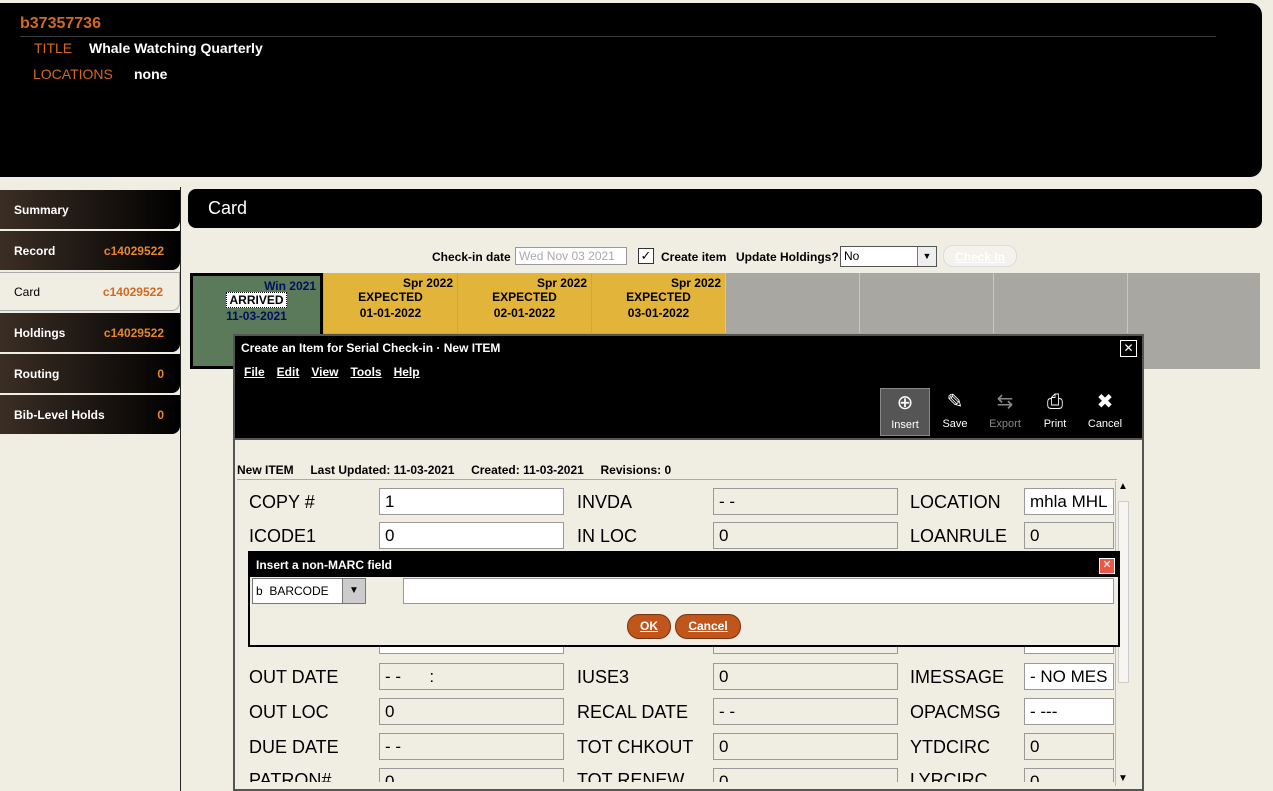 The image size is (1273, 791). I want to click on print-button: ⎙ Print, so click(1055, 412).